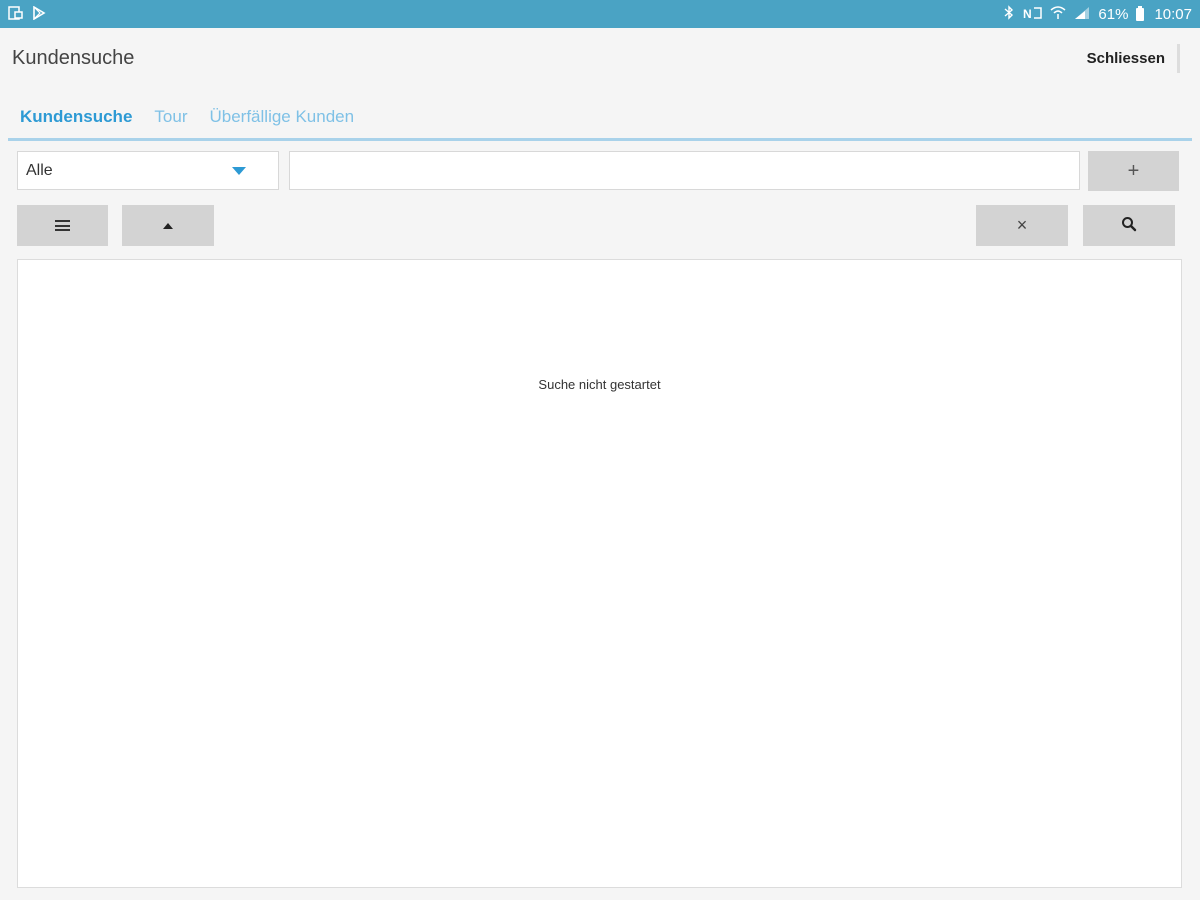  Describe the element at coordinates (1140, 13) in the screenshot. I see `battery-icon` at that location.